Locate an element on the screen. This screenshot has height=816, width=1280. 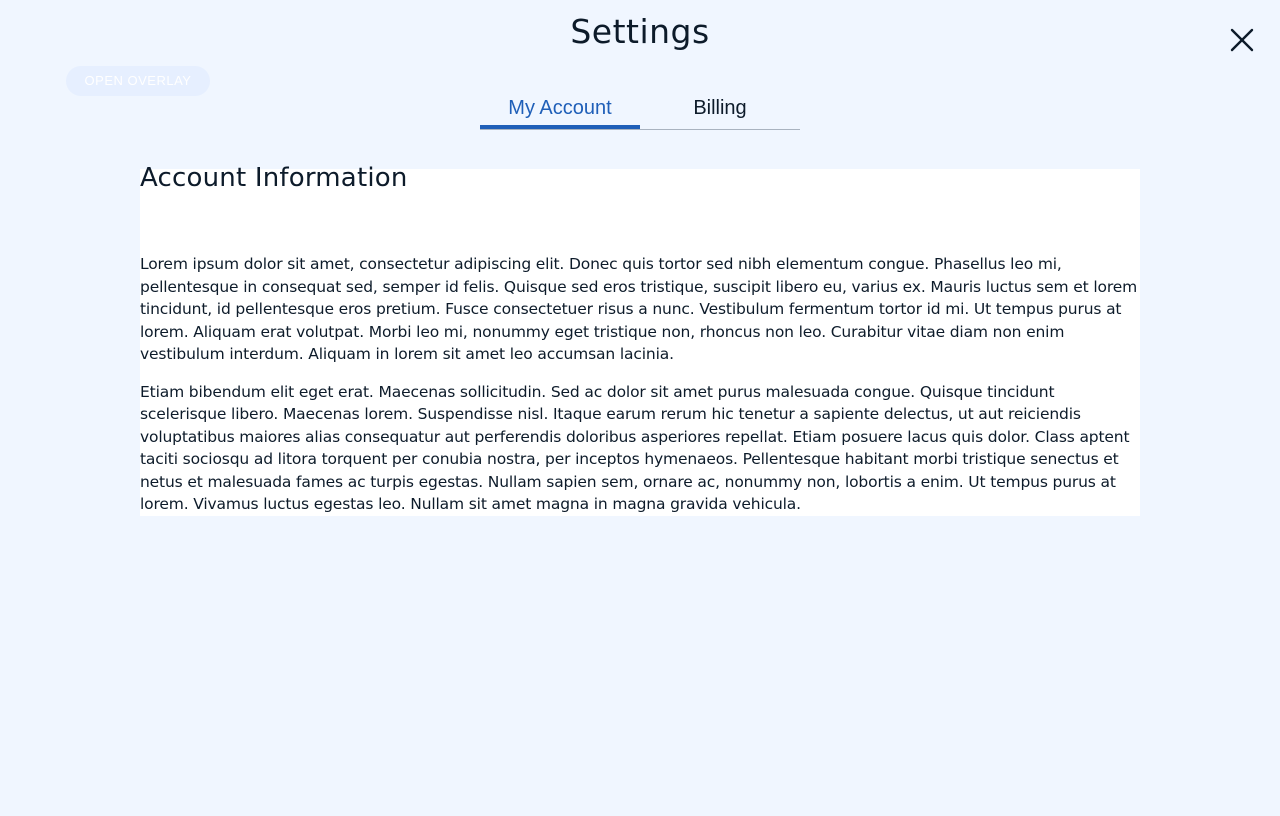
close-icon is located at coordinates (1242, 40).